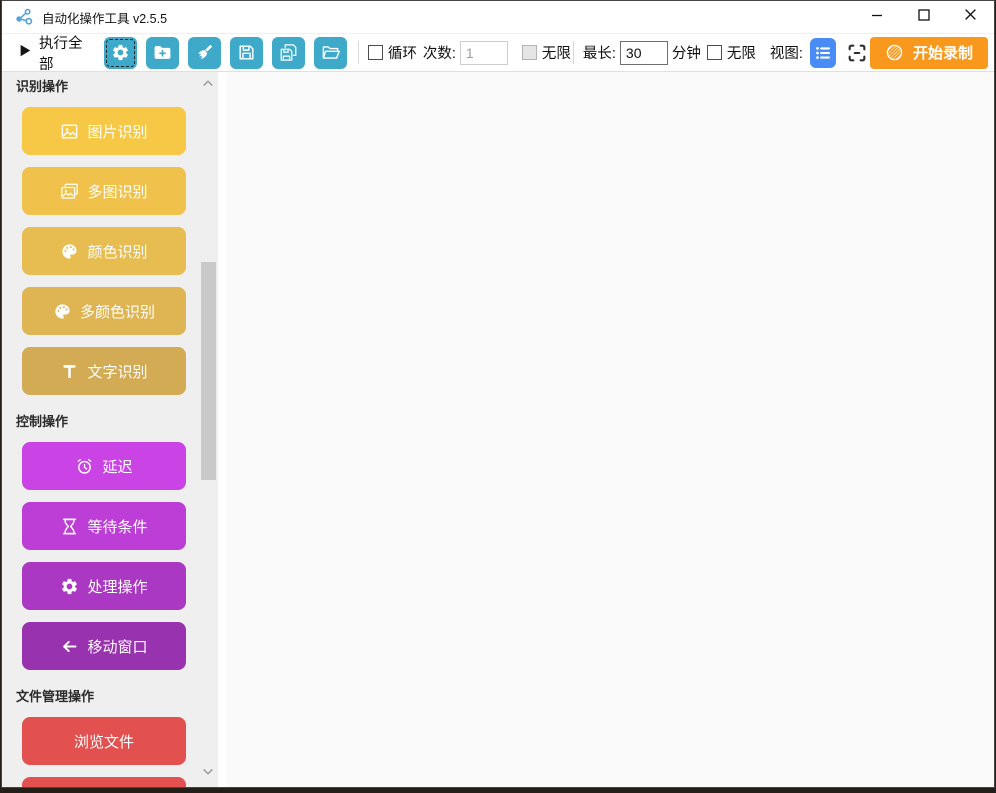 The width and height of the screenshot is (996, 793). I want to click on process-operation-button: 处理操作, so click(104, 586).